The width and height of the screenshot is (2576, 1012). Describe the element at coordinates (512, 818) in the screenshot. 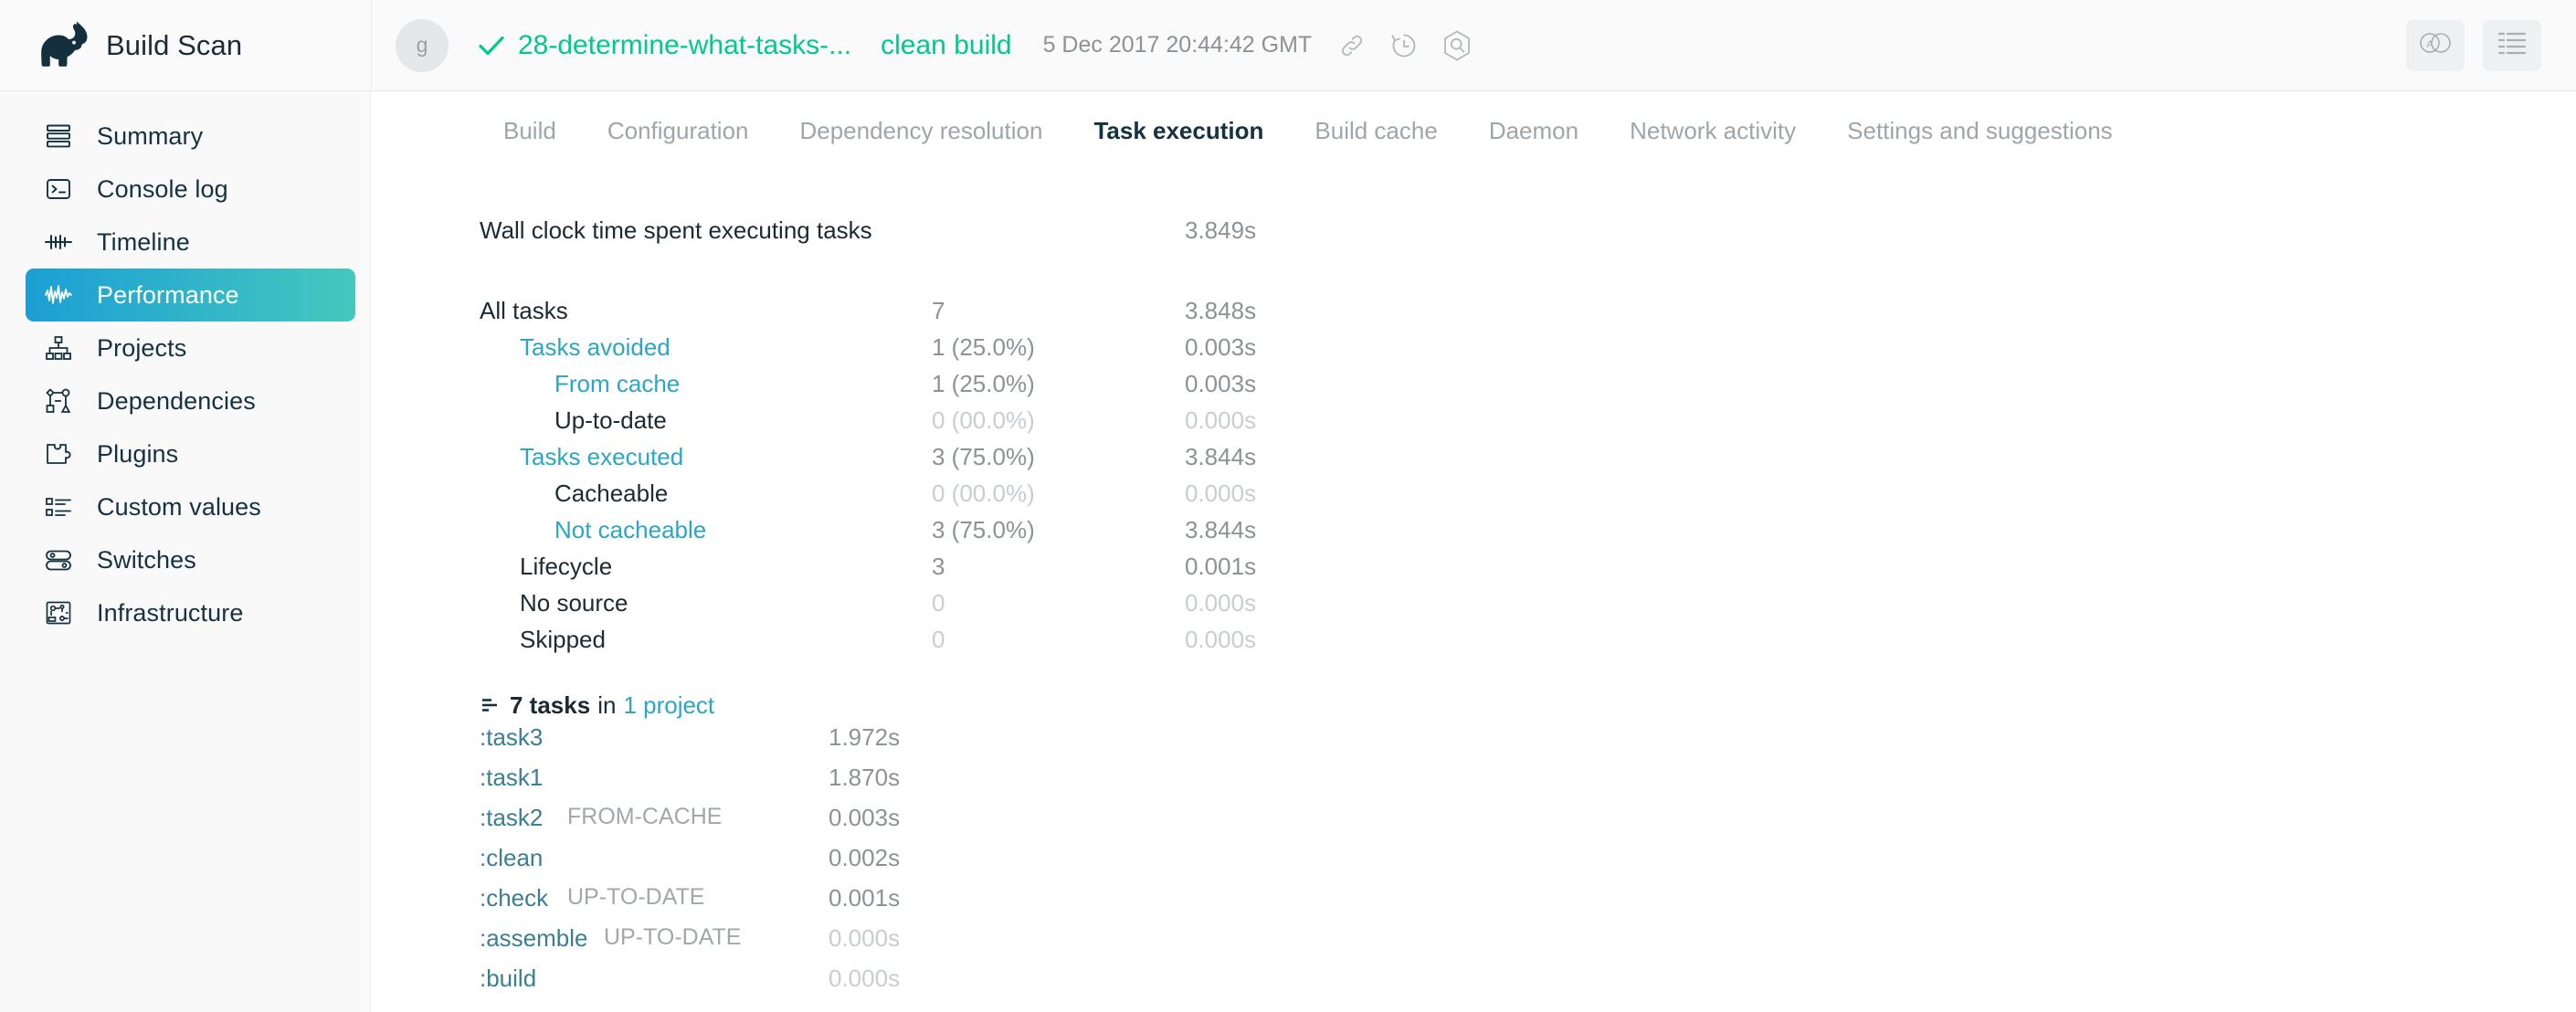

I see `task-name-link: :task2` at that location.